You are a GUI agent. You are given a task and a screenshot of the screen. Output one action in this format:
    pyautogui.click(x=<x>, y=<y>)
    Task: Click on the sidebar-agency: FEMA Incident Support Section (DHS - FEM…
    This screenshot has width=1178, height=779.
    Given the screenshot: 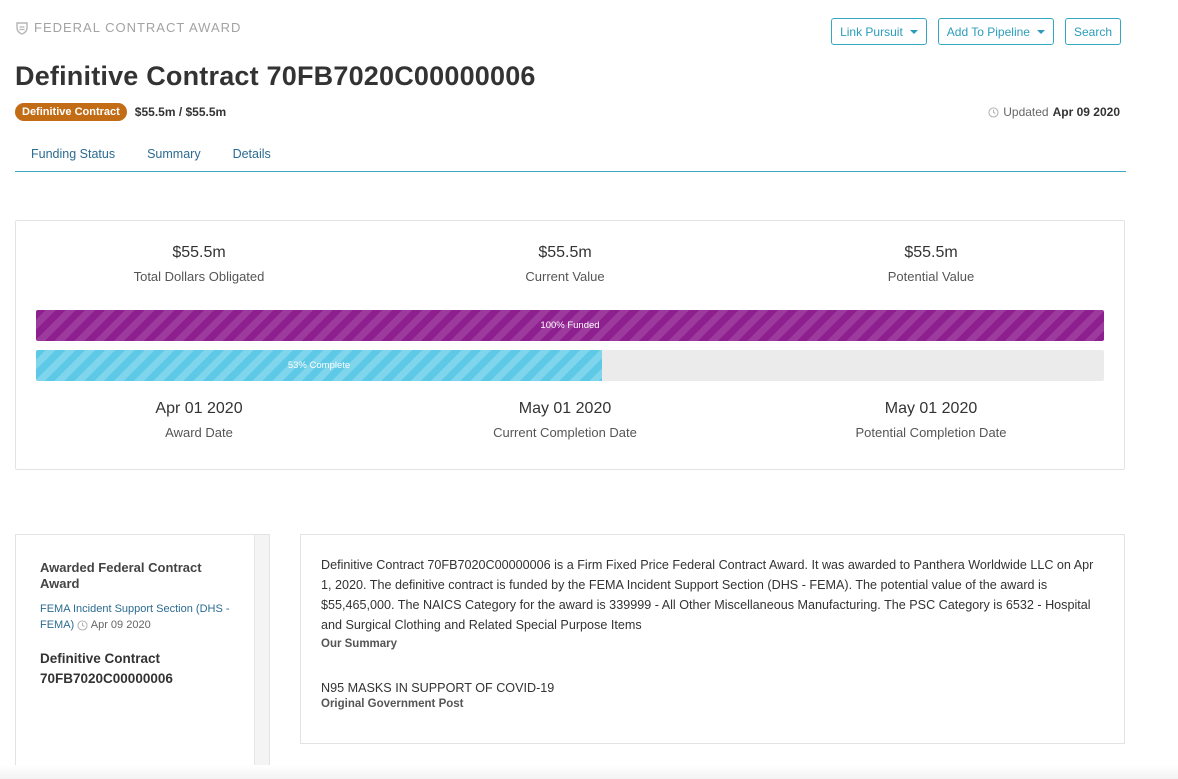 What is the action you would take?
    pyautogui.click(x=137, y=617)
    